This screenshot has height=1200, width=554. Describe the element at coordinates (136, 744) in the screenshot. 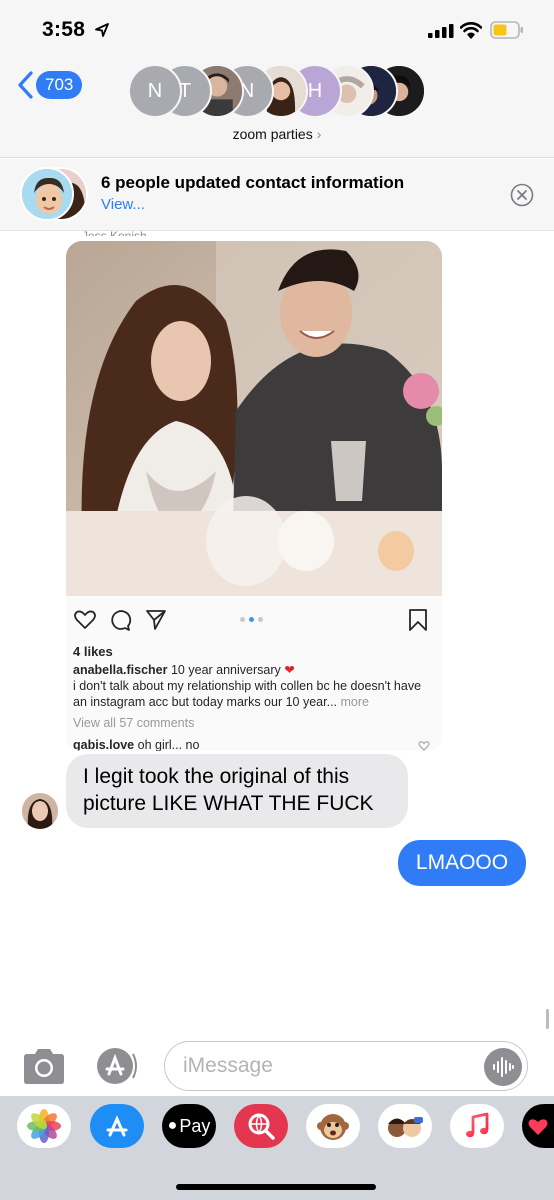

I see `post-comment: gabis.love oh girl... no` at that location.